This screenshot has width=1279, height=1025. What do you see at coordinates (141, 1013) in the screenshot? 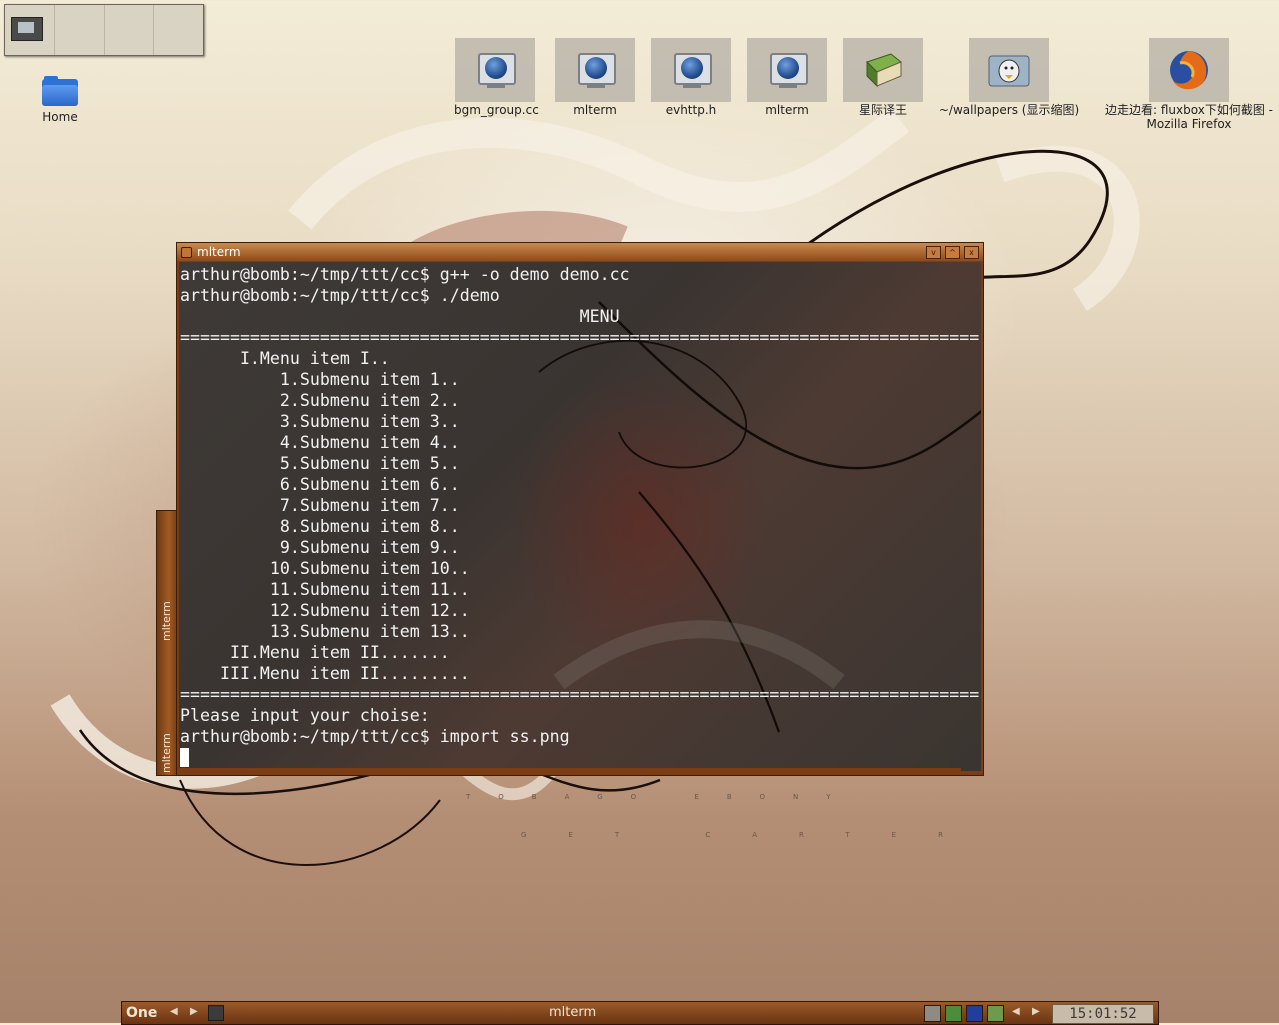
I see `workspace-name: One` at bounding box center [141, 1013].